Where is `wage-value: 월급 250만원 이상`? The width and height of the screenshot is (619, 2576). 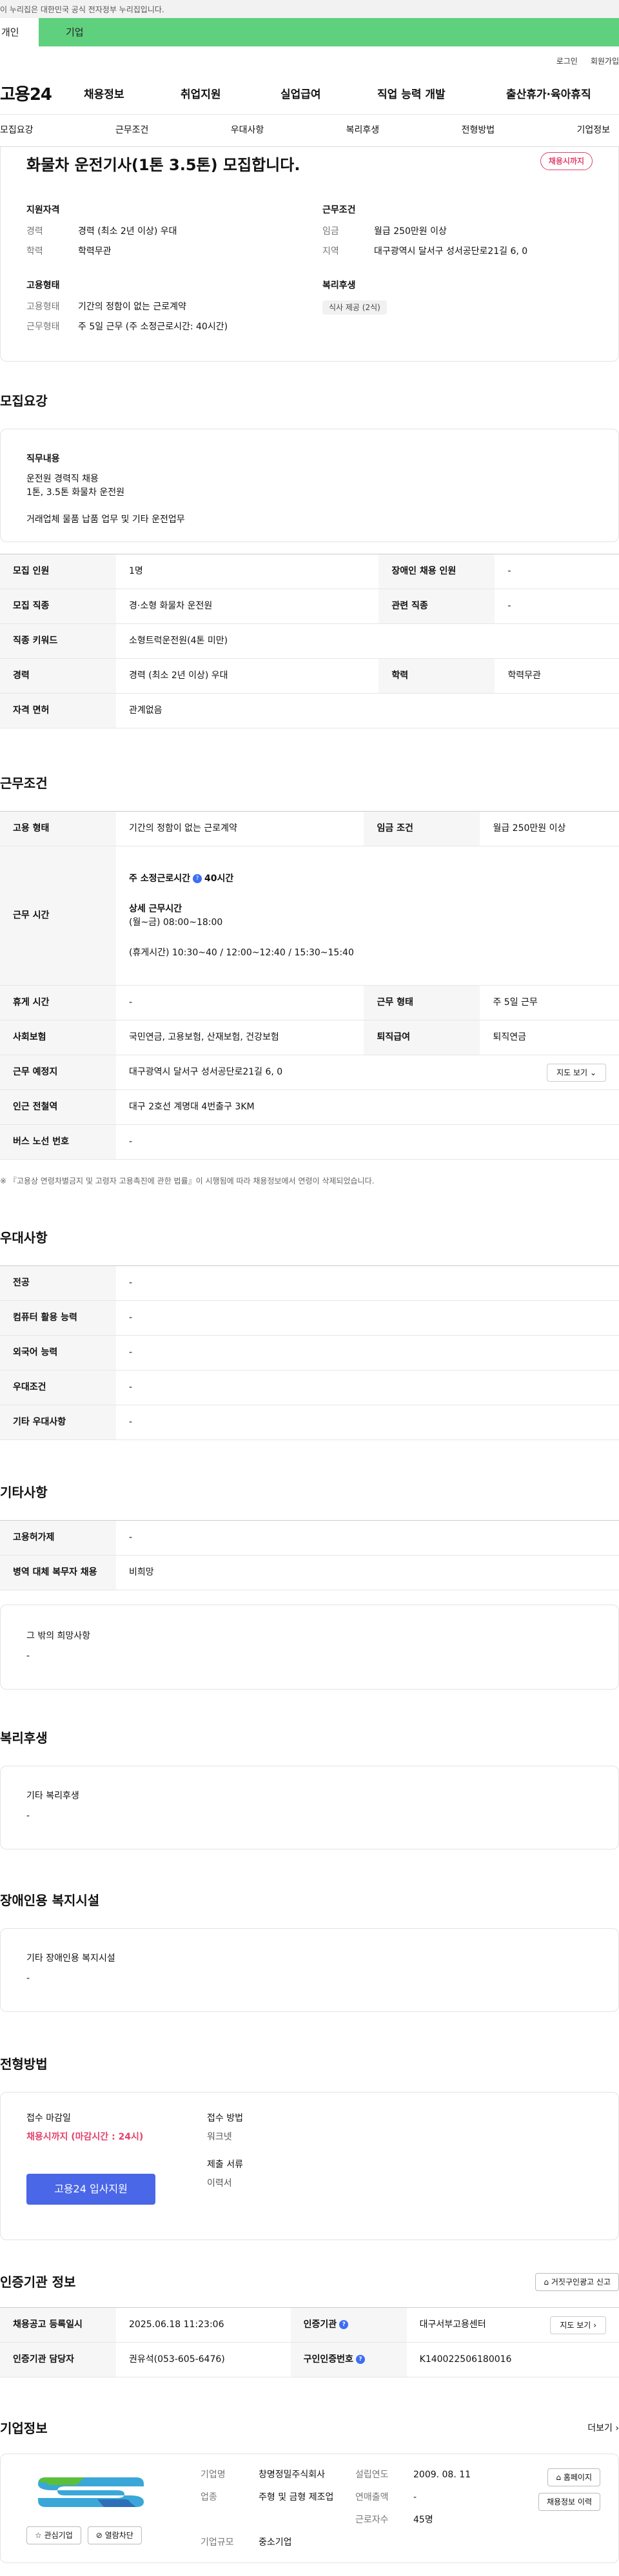 wage-value: 월급 250만원 이상 is located at coordinates (410, 232).